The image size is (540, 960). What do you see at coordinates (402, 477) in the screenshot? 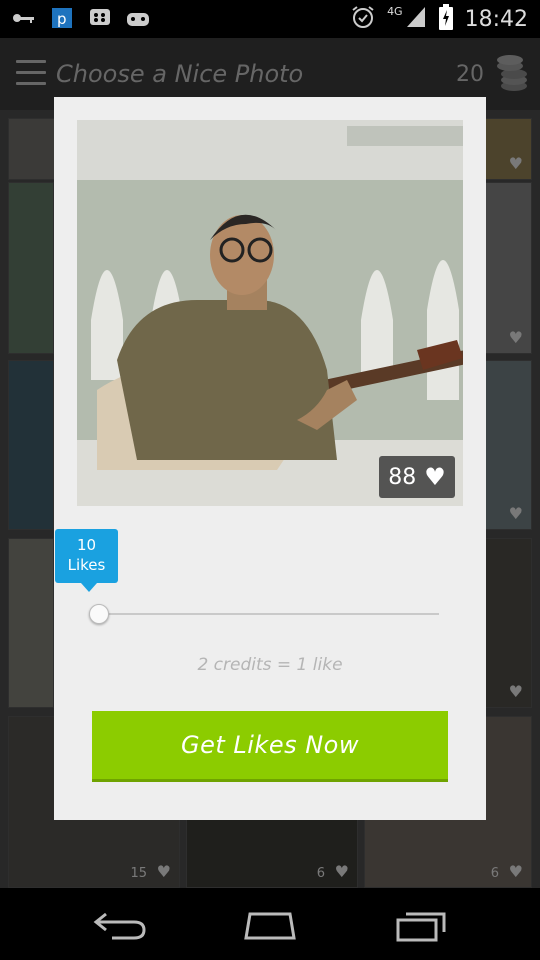
I see `photo-like-count: 88` at bounding box center [402, 477].